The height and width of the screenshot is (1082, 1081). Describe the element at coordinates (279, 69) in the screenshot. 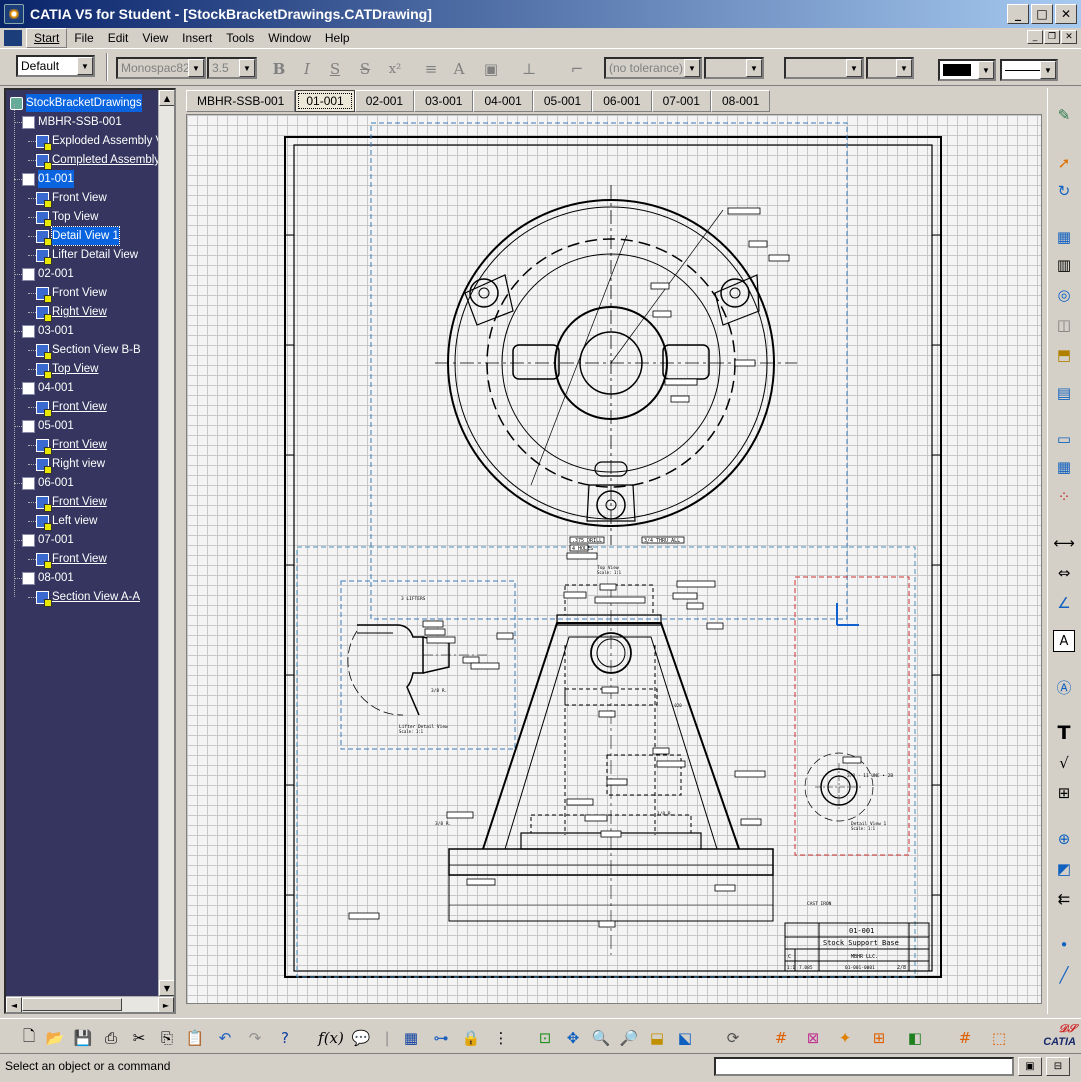

I see `bold-button: B` at that location.